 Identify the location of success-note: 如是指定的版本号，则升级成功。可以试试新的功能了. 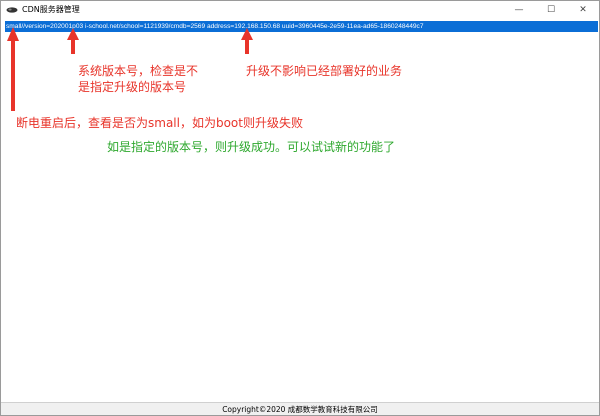
(251, 147).